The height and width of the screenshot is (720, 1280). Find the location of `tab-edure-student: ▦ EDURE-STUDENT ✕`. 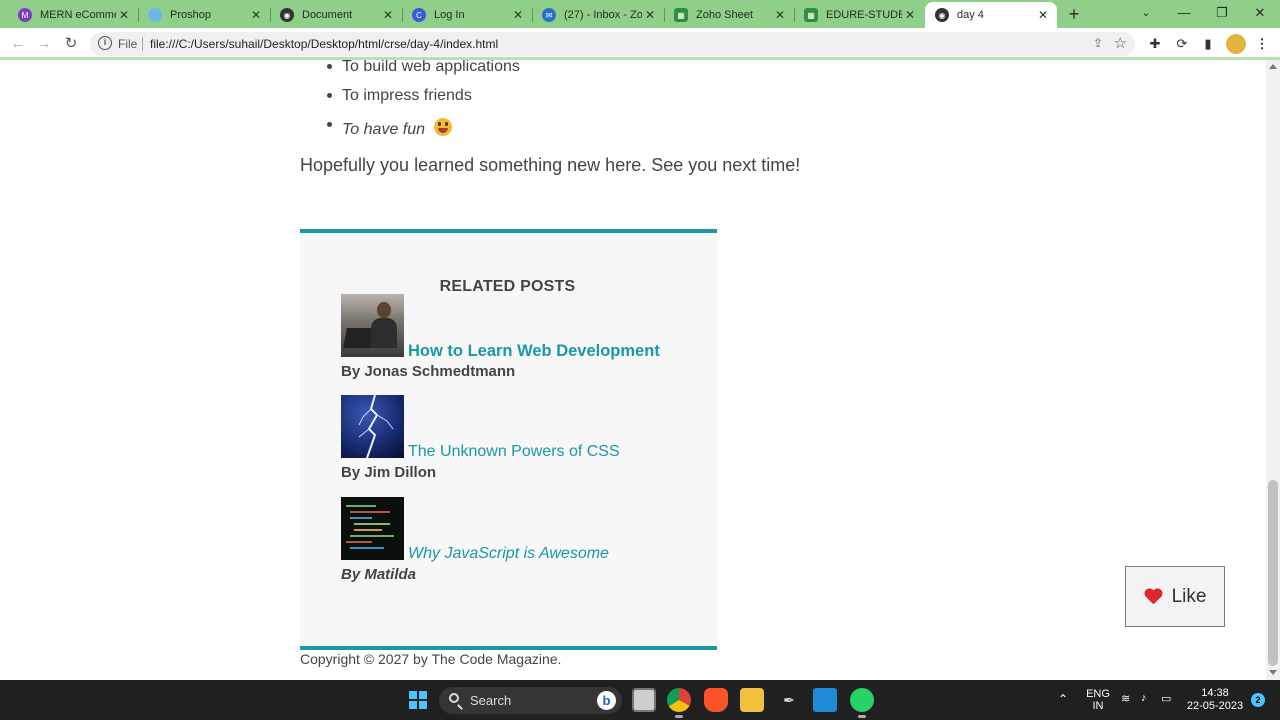

tab-edure-student: ▦ EDURE-STUDENT ✕ is located at coordinates (859, 15).